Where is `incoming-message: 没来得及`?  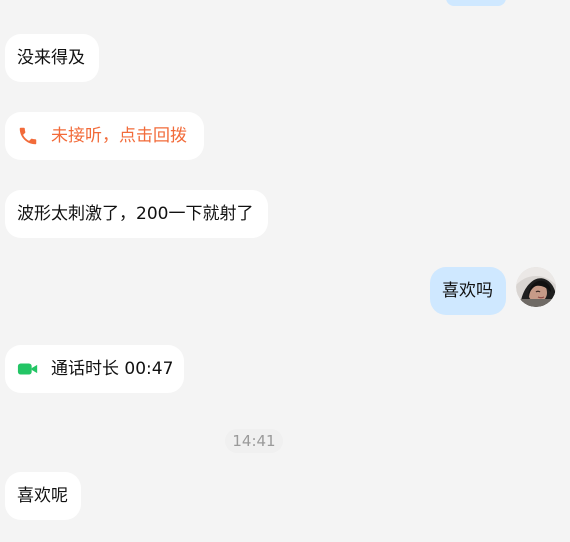
incoming-message: 没来得及 is located at coordinates (52, 58).